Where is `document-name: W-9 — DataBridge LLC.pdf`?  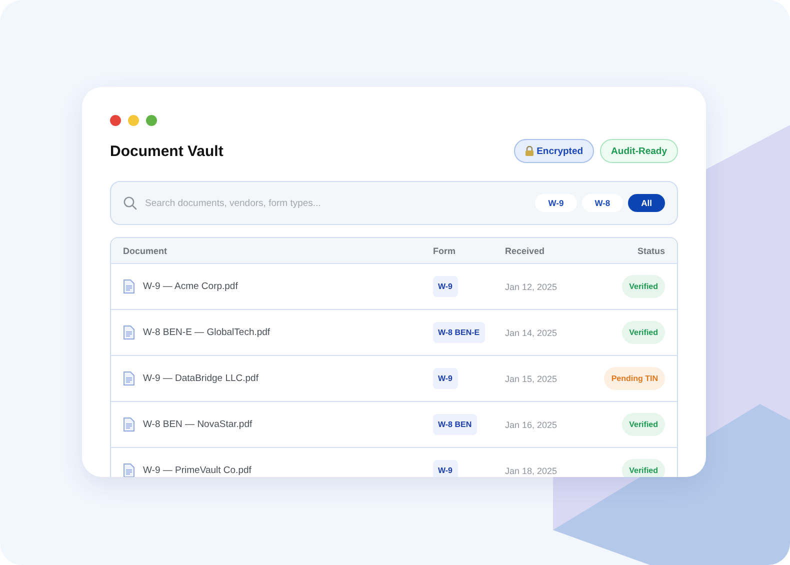
document-name: W-9 — DataBridge LLC.pdf is located at coordinates (200, 378).